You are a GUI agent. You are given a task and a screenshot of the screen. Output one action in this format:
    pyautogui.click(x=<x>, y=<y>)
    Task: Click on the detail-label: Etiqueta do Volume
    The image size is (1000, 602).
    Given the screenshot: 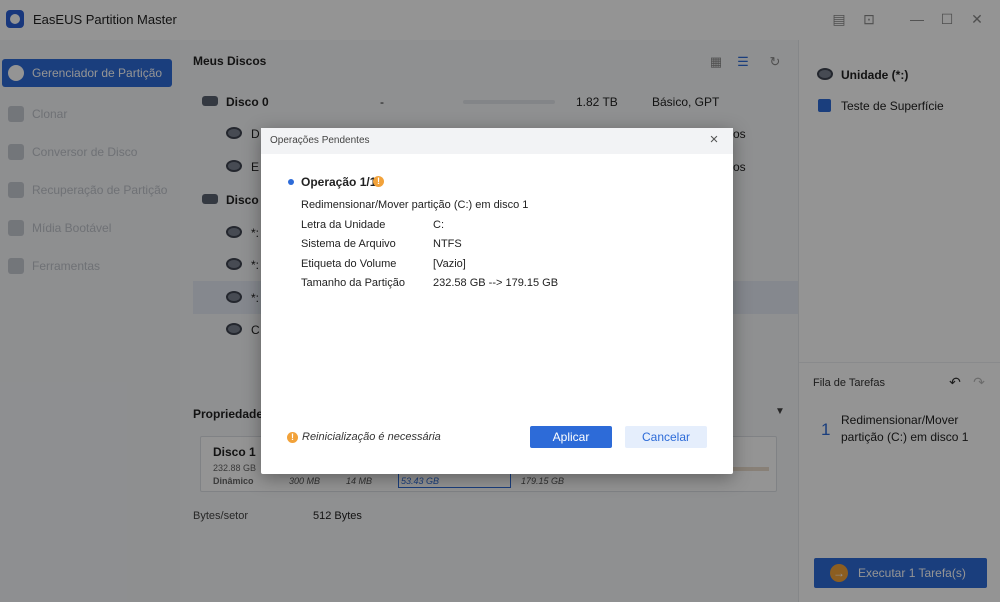 What is the action you would take?
    pyautogui.click(x=349, y=264)
    